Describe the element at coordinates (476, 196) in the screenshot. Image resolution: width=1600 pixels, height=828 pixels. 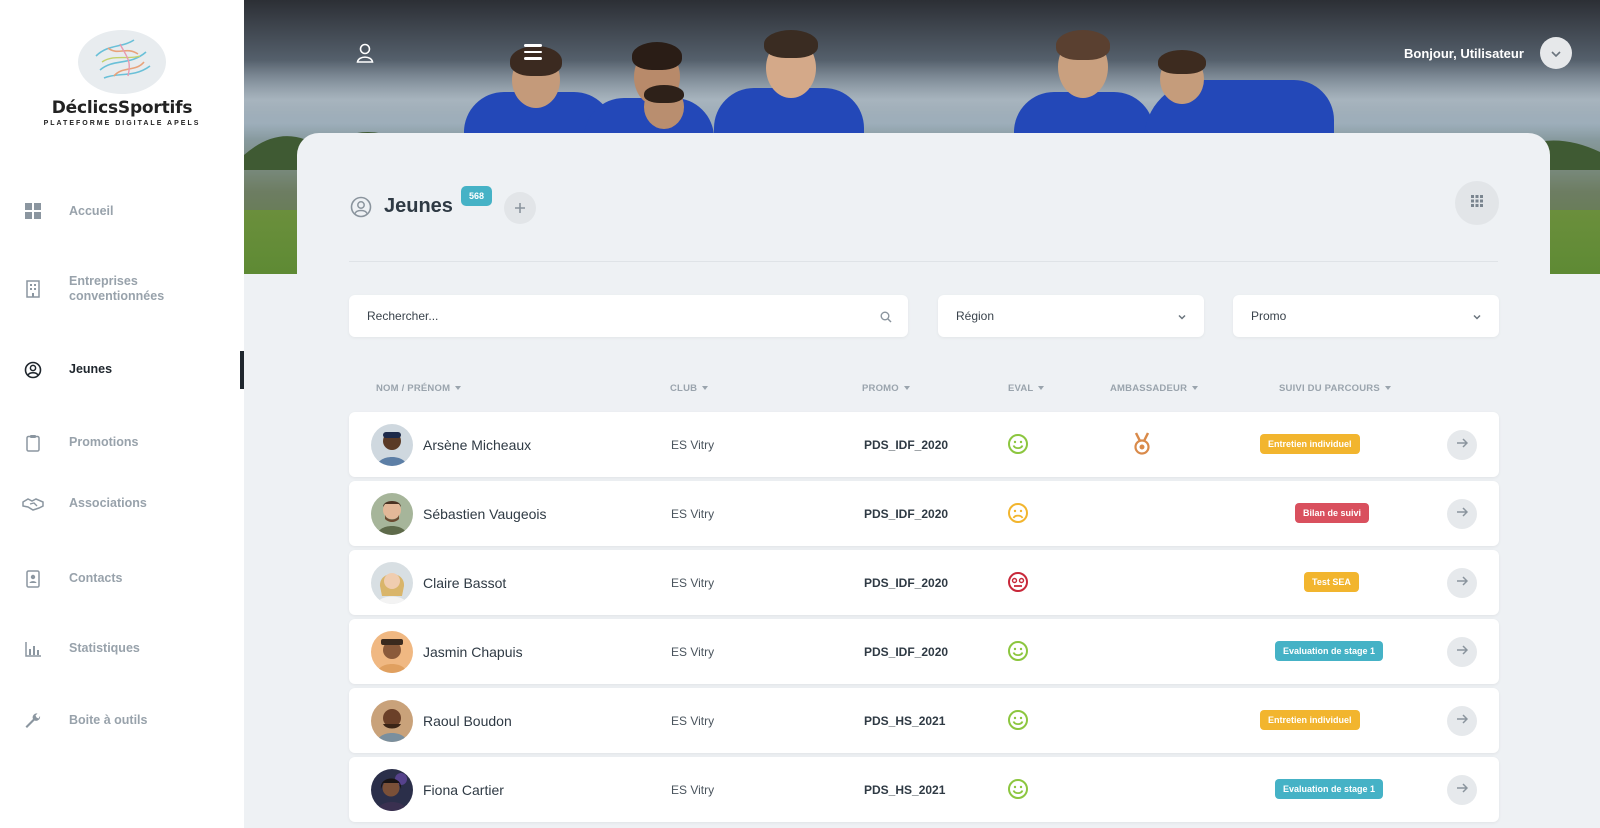
I see `count-badge: 568` at that location.